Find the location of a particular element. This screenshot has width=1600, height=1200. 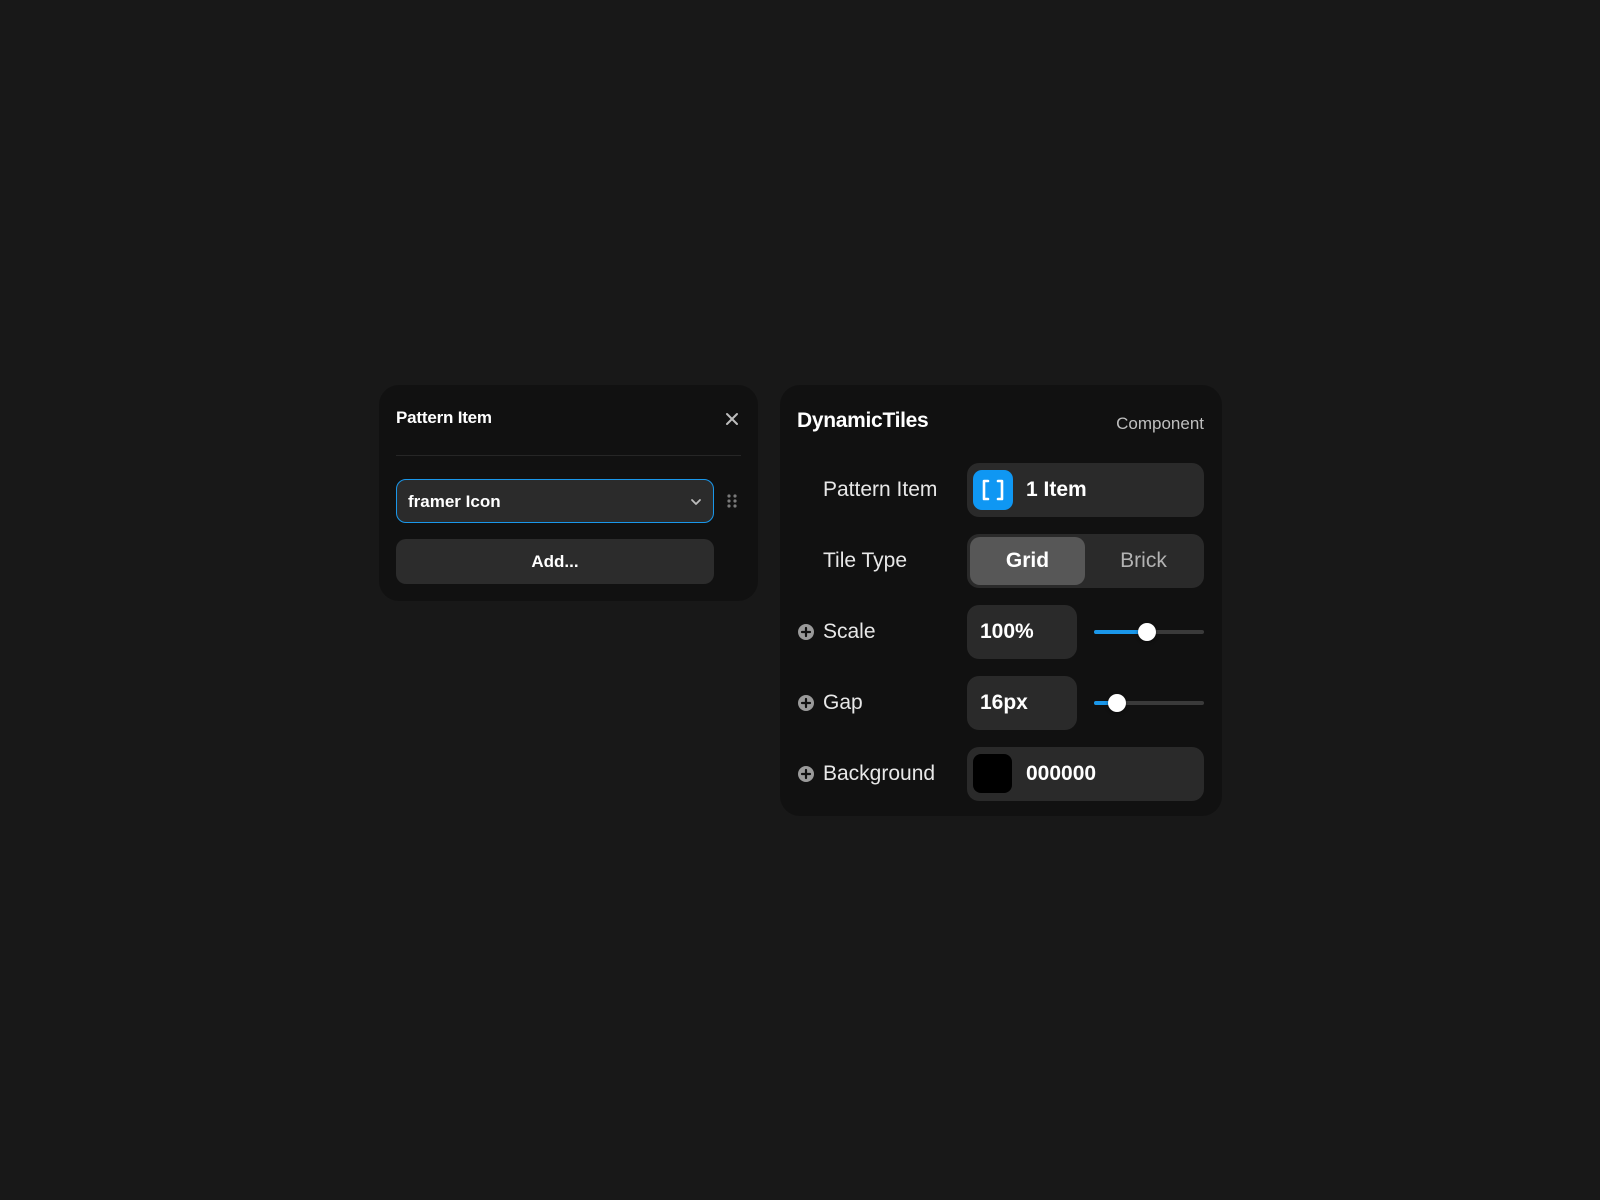

tile-type-option-grid: Grid is located at coordinates (1027, 561).